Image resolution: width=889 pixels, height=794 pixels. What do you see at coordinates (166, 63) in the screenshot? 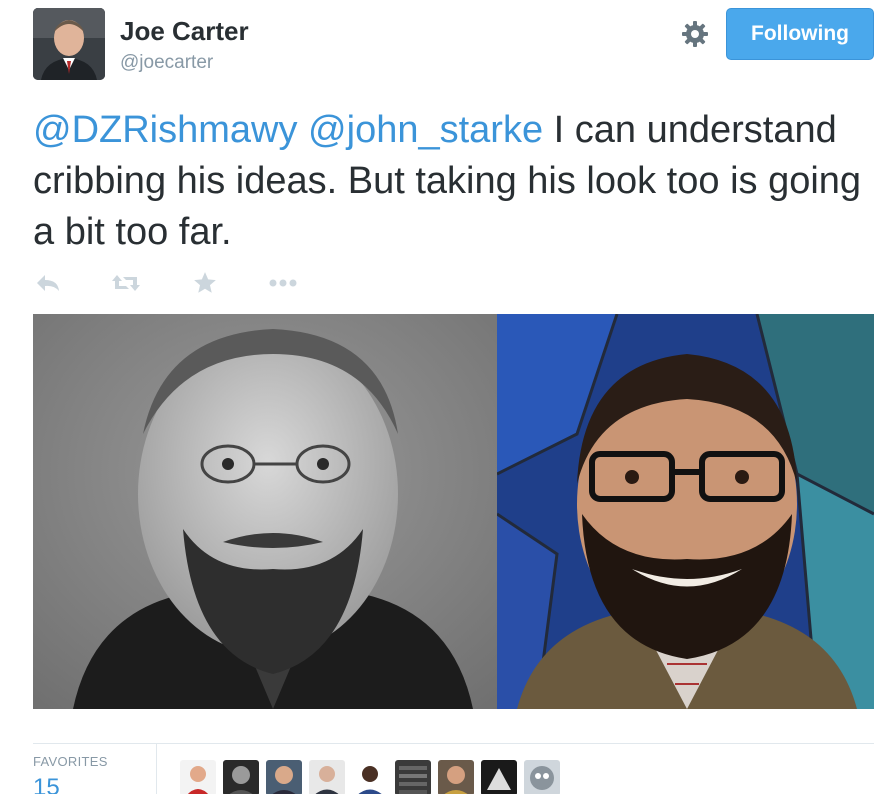
I see `user-handle: @joecarter` at bounding box center [166, 63].